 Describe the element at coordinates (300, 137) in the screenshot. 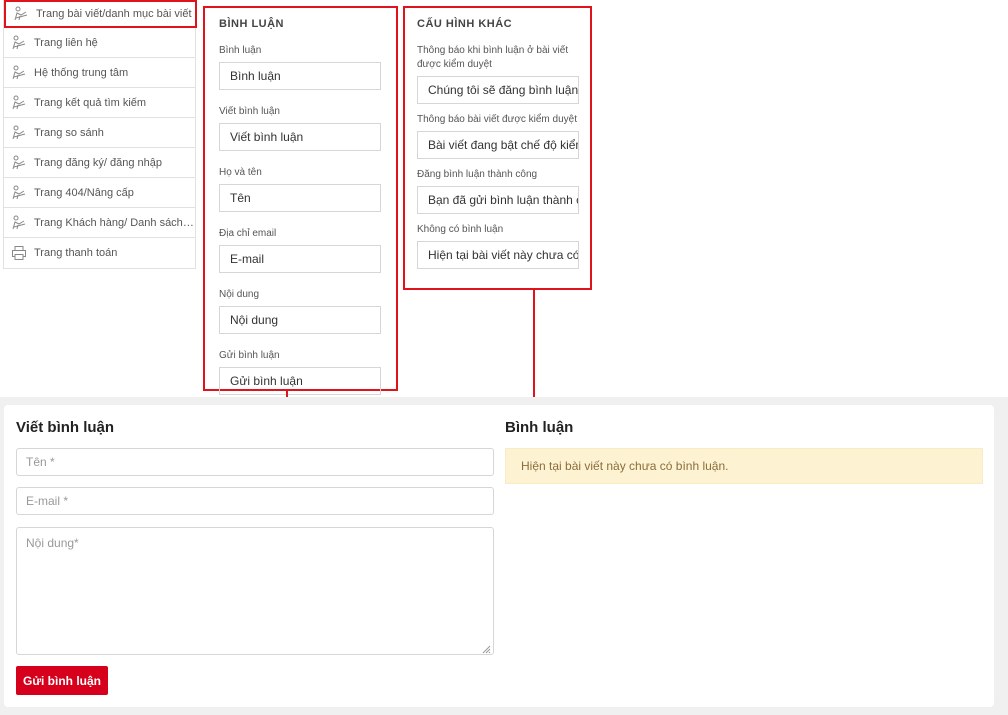

I see `write-comment-input: Viết bình luận` at that location.